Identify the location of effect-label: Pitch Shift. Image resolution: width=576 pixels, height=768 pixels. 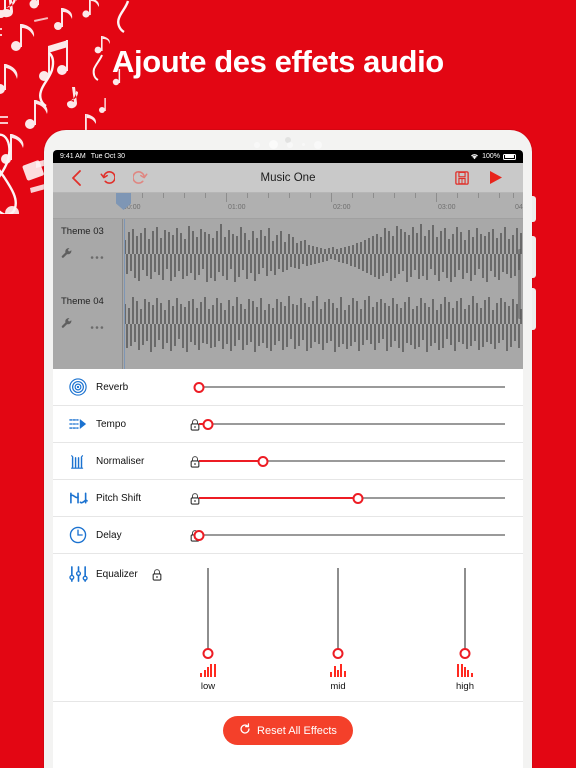
(119, 498).